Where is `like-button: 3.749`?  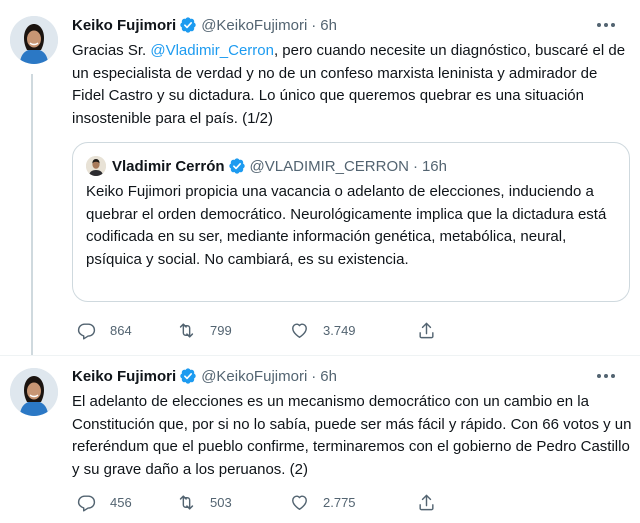
like-button: 3.749 is located at coordinates (323, 330).